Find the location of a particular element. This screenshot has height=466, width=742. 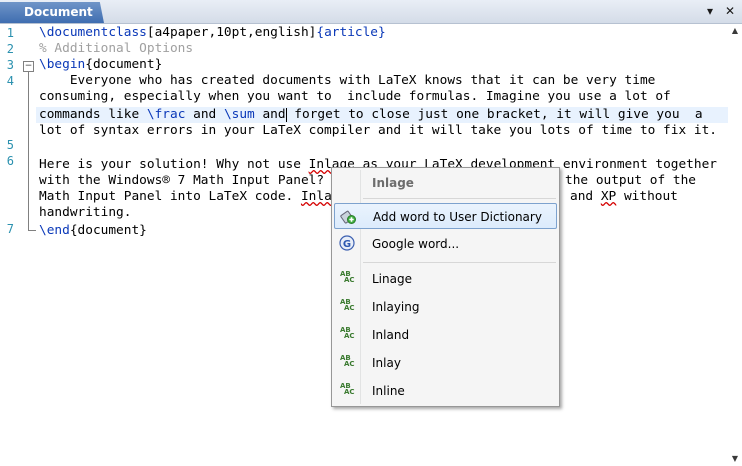

suggestion-label: Inlay is located at coordinates (386, 363).